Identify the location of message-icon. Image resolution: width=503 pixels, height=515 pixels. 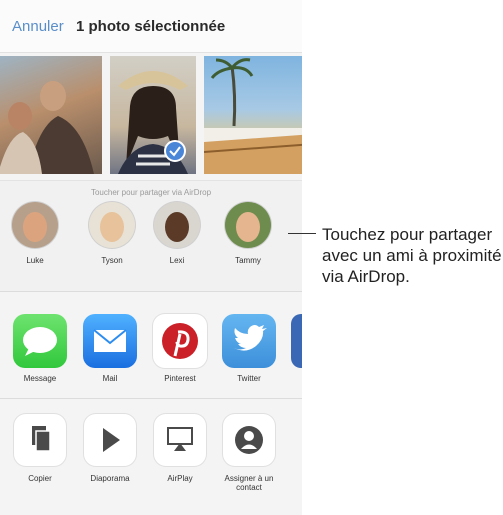
(40, 341).